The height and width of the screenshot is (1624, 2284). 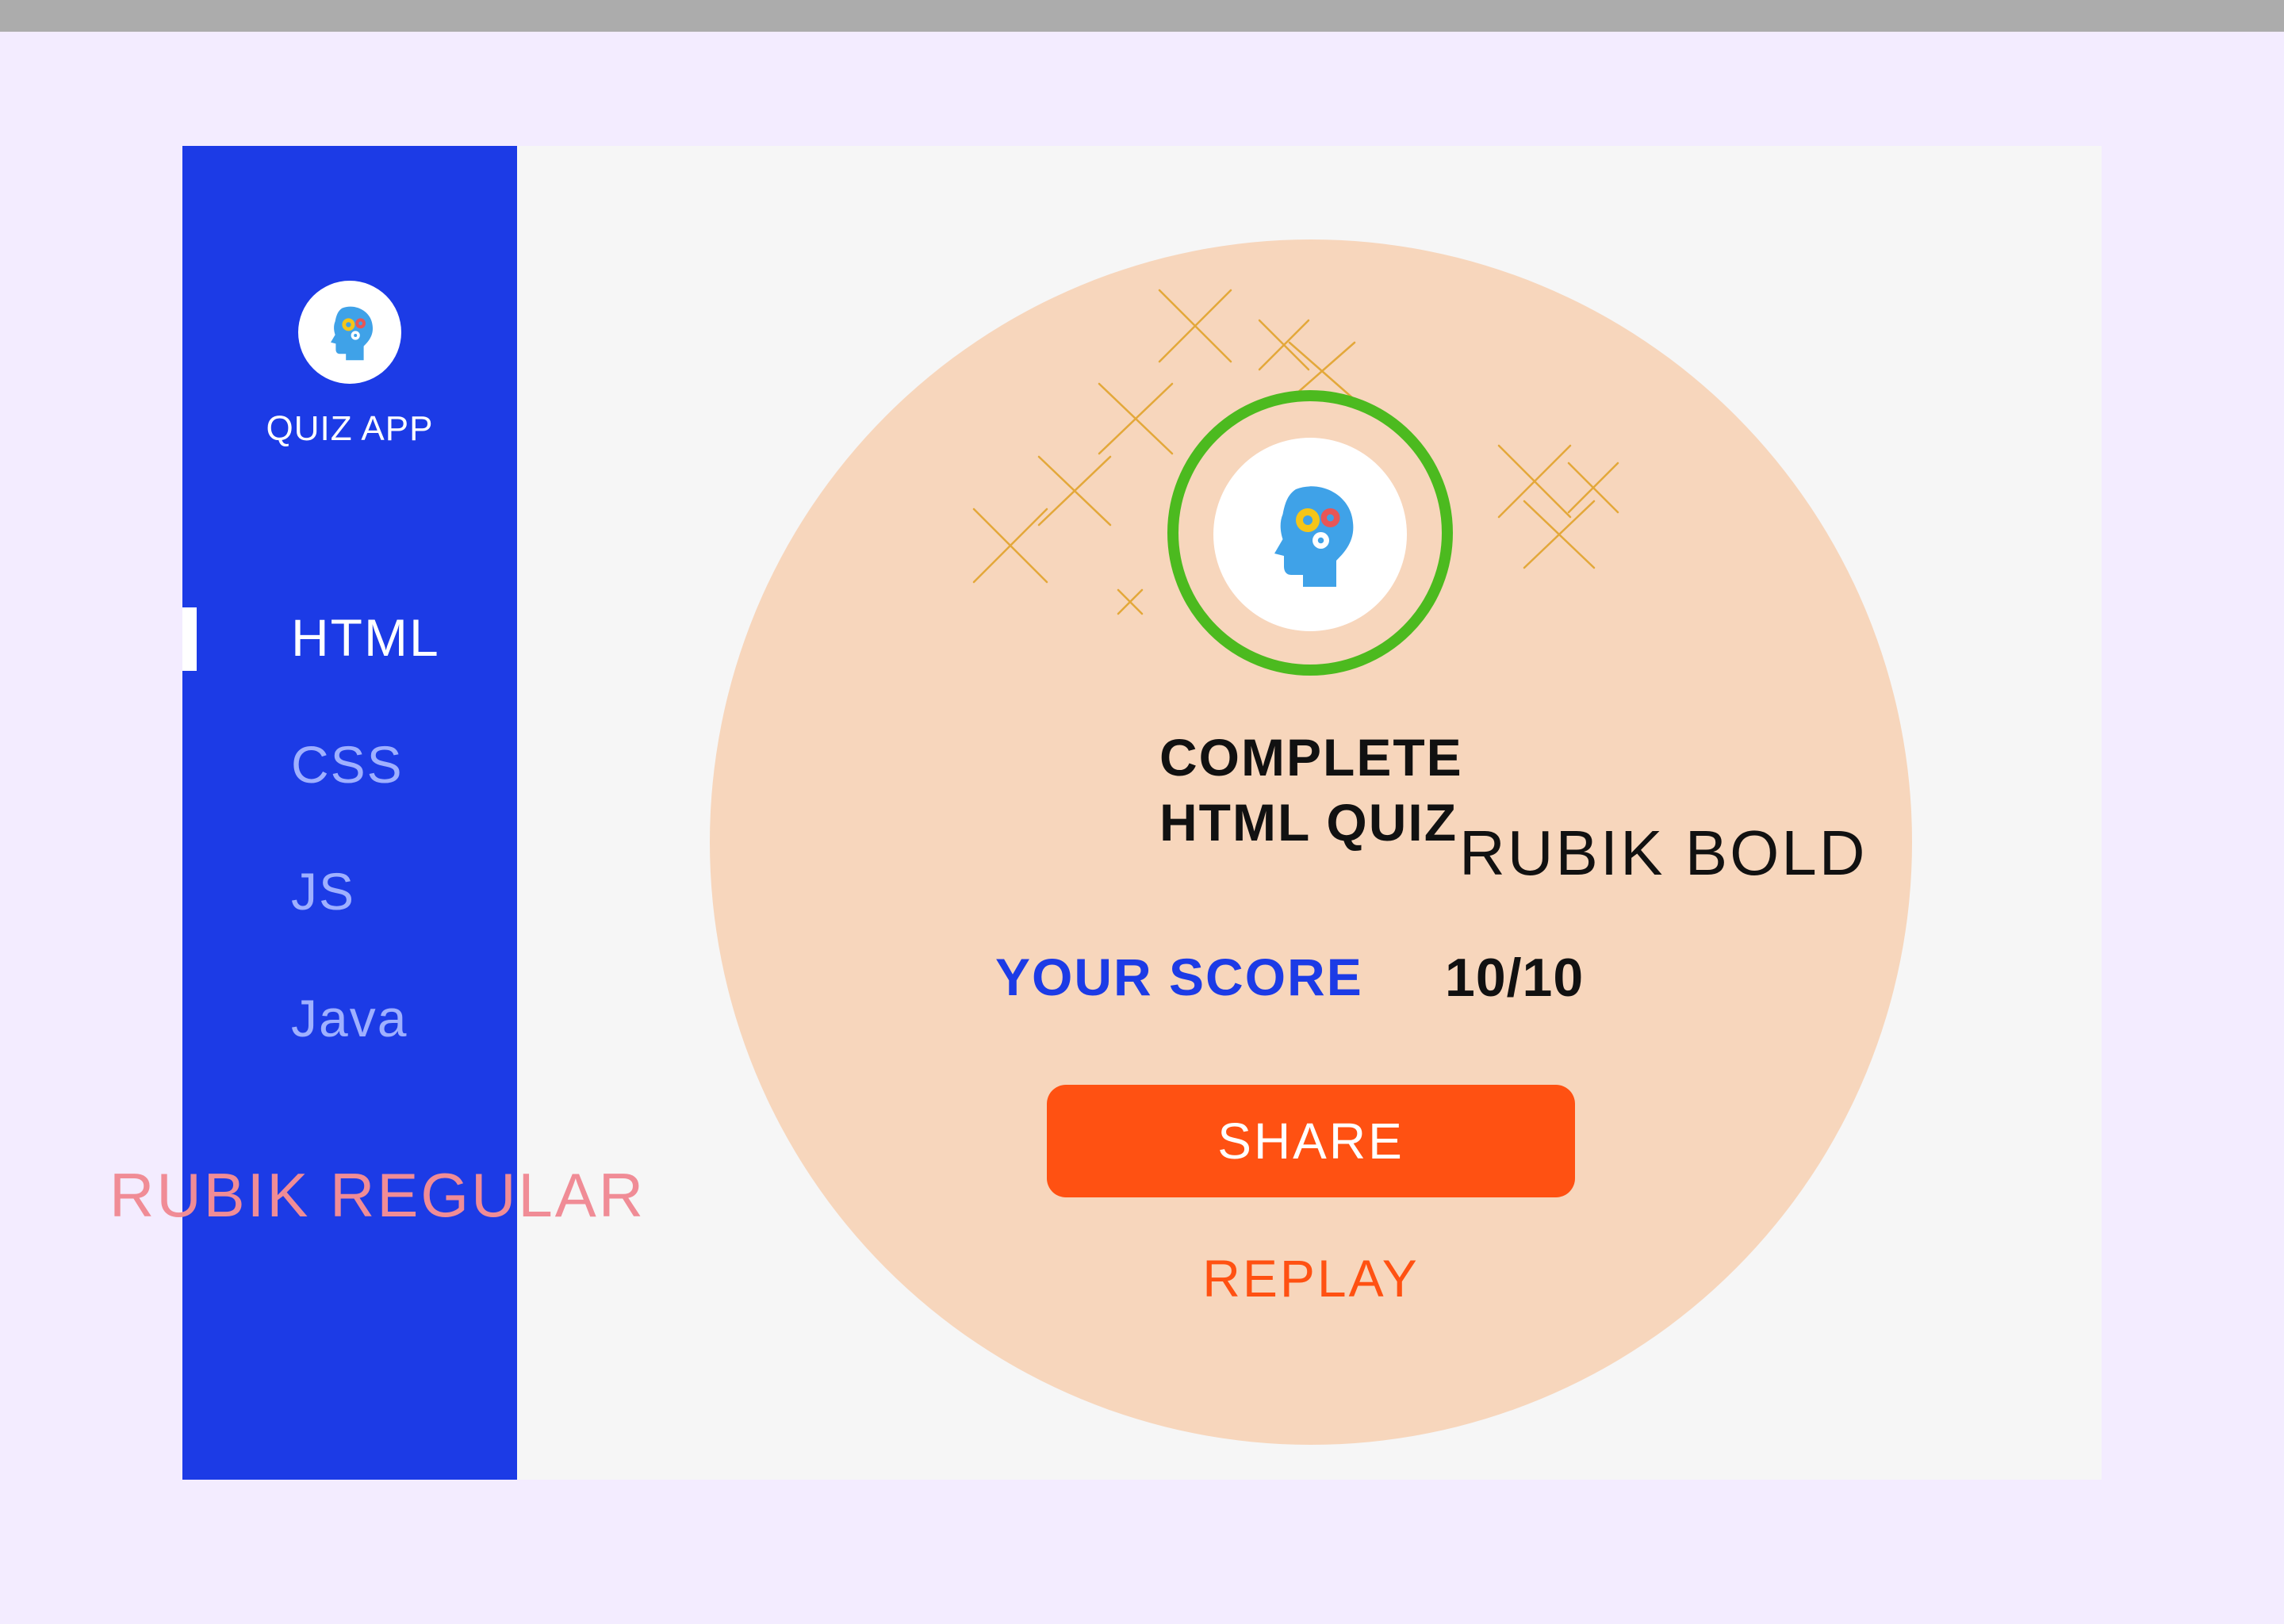 I want to click on sidebar: QUIZ APP HTML CSS JS Java, so click(x=349, y=813).